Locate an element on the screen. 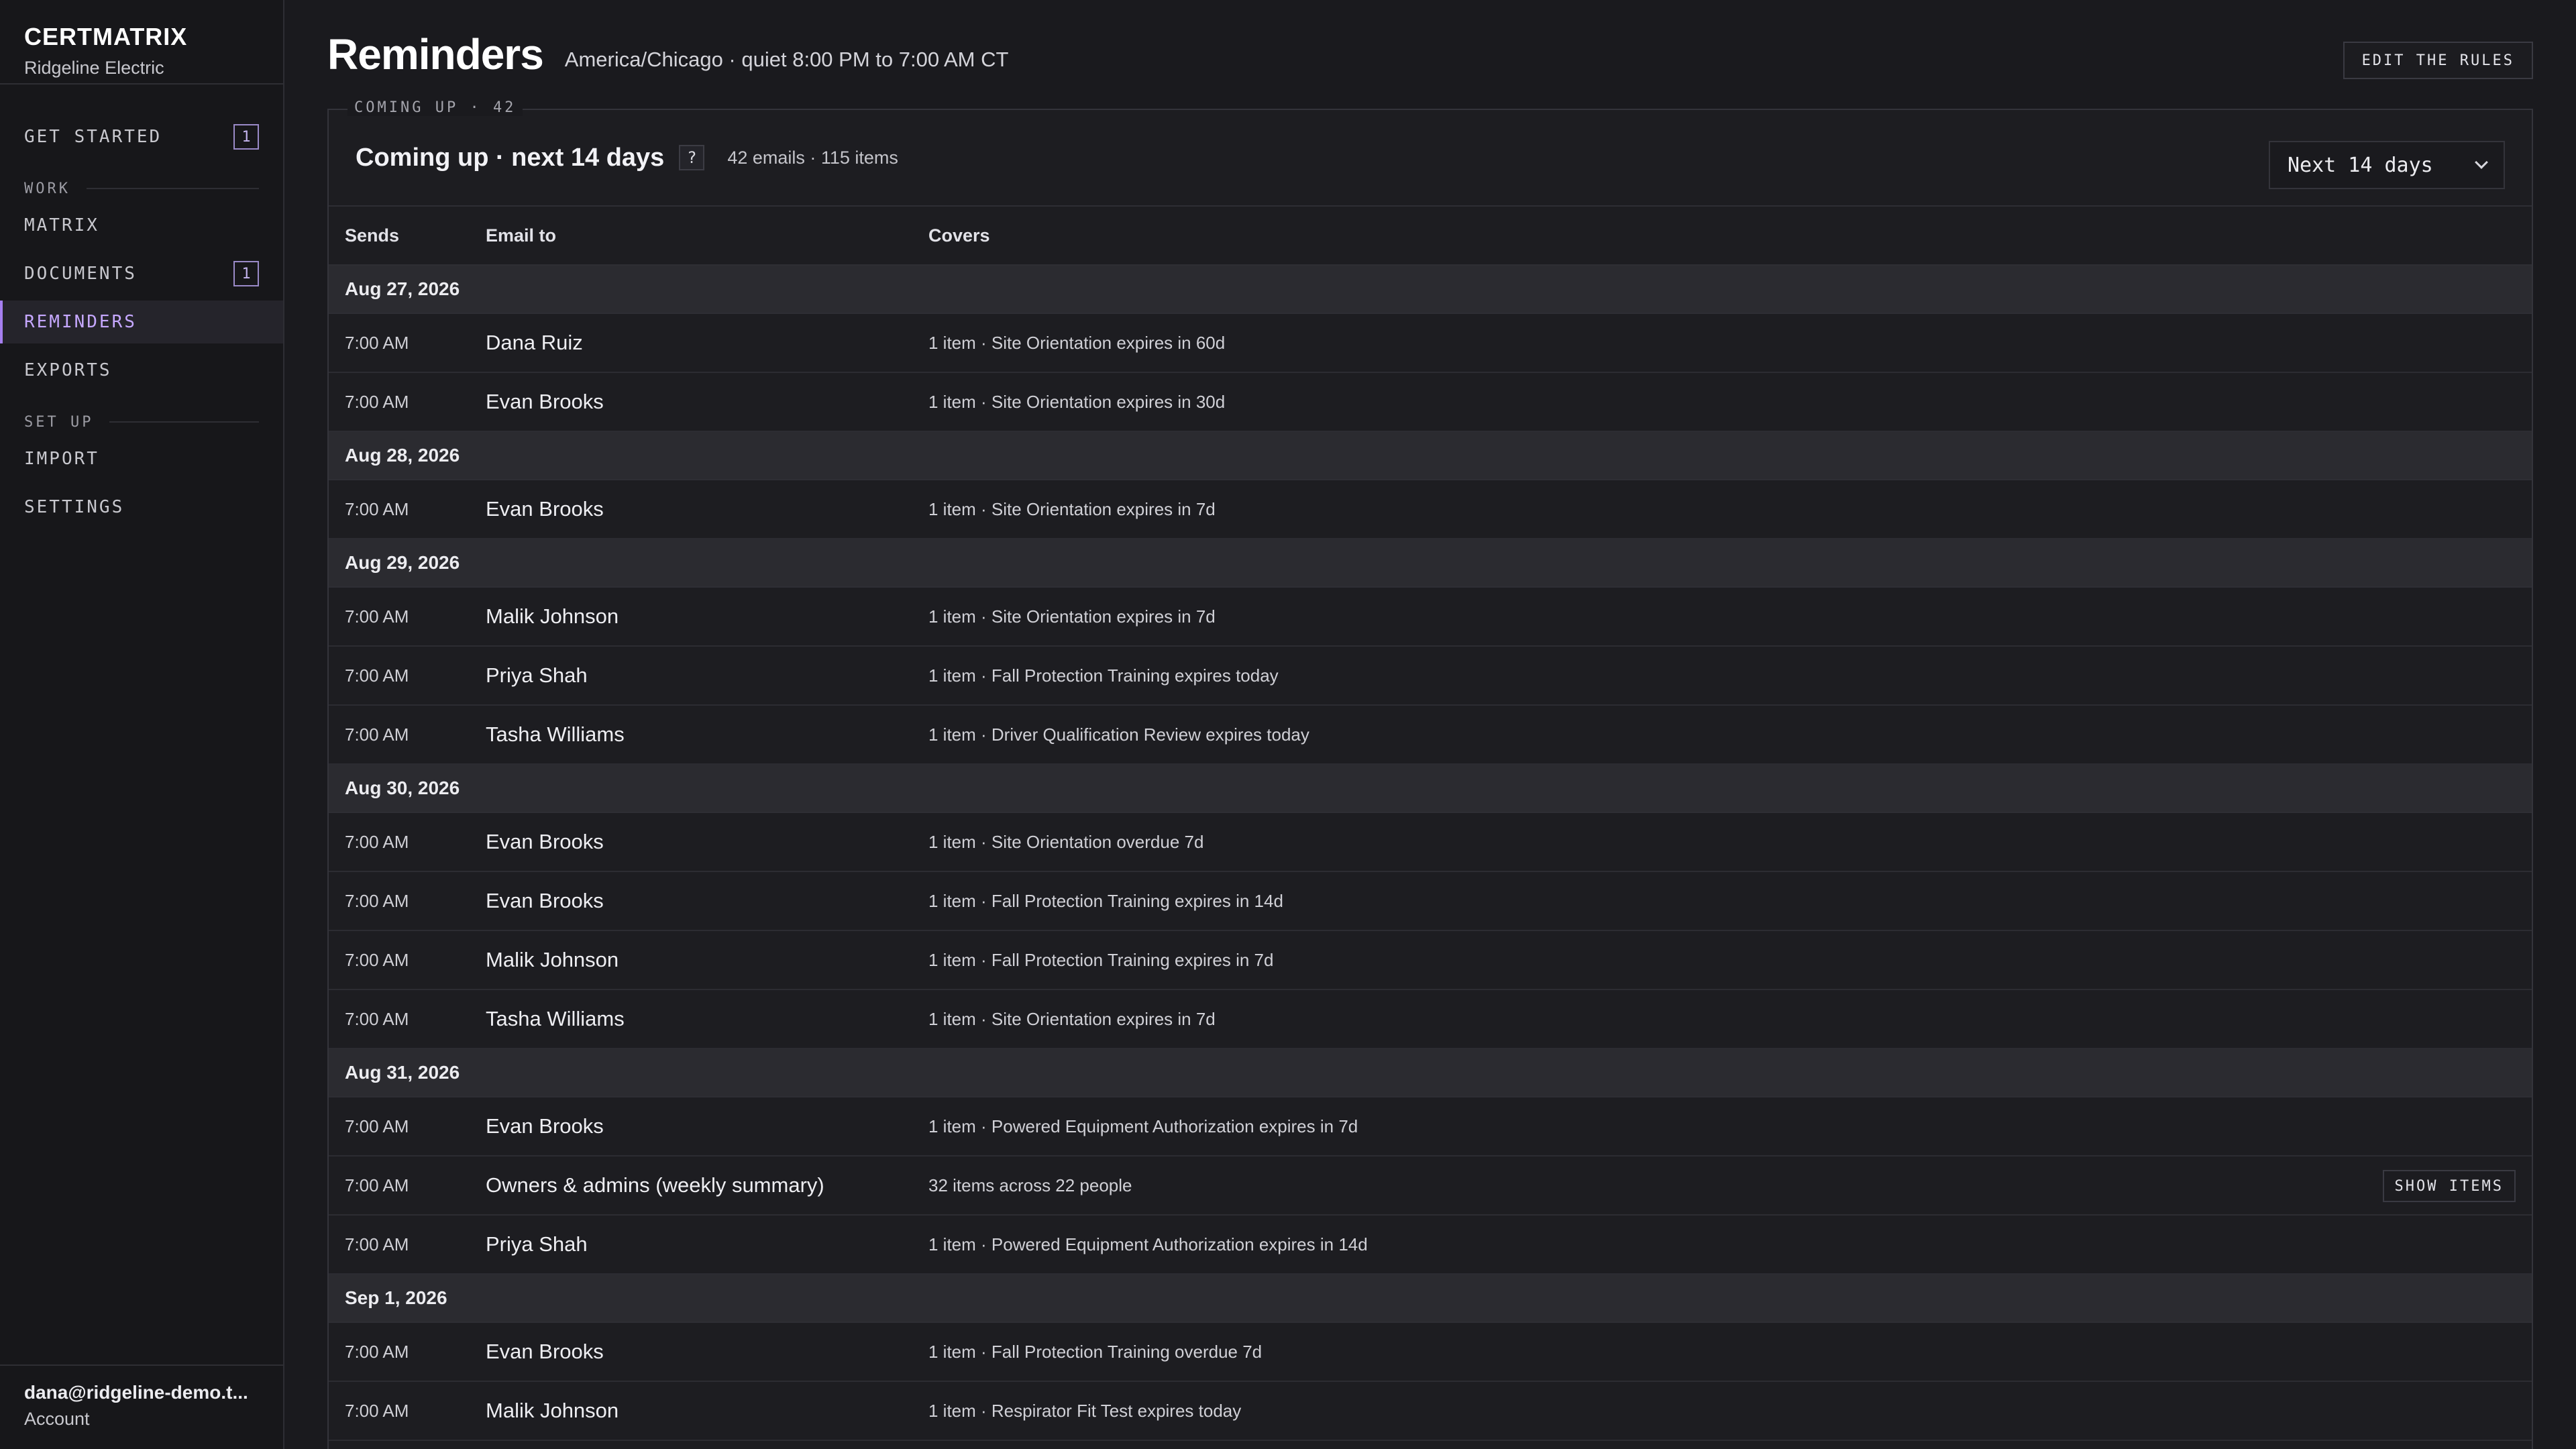 This screenshot has height=1449, width=2576. sidebar-item-import: IMPORT is located at coordinates (141, 458).